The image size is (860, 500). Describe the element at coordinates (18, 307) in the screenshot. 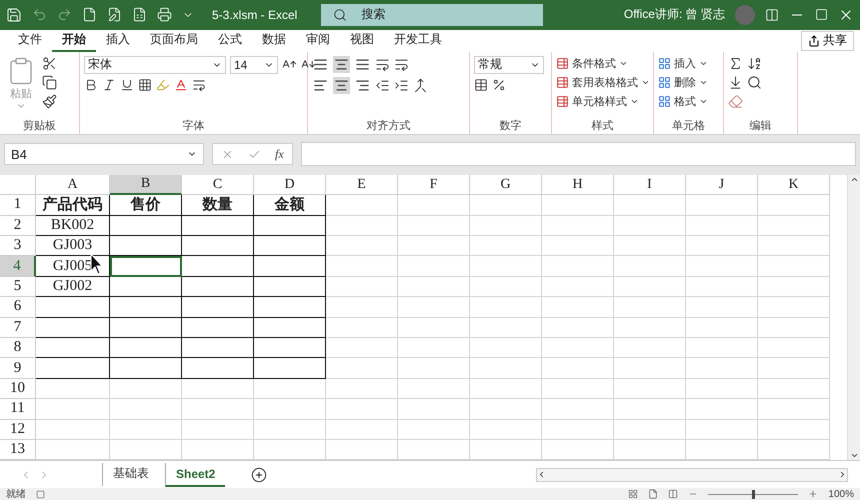

I see `row-header: 6` at that location.